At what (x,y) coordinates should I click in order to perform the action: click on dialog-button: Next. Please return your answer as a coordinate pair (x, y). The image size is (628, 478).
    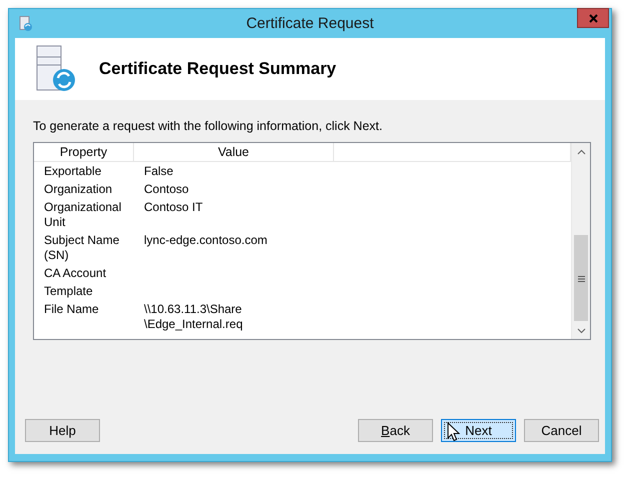
    Looking at the image, I should click on (478, 430).